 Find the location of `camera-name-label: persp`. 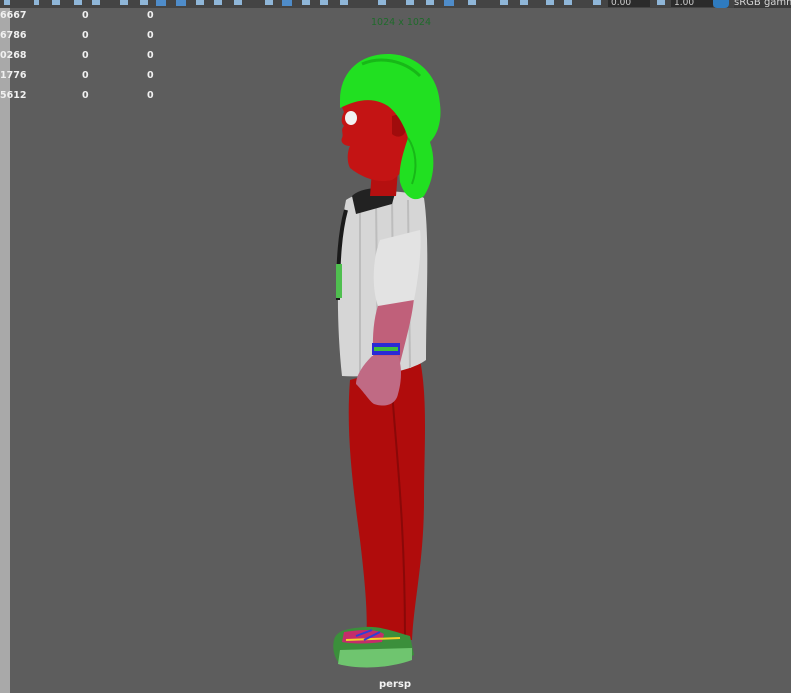

camera-name-label: persp is located at coordinates (395, 684).